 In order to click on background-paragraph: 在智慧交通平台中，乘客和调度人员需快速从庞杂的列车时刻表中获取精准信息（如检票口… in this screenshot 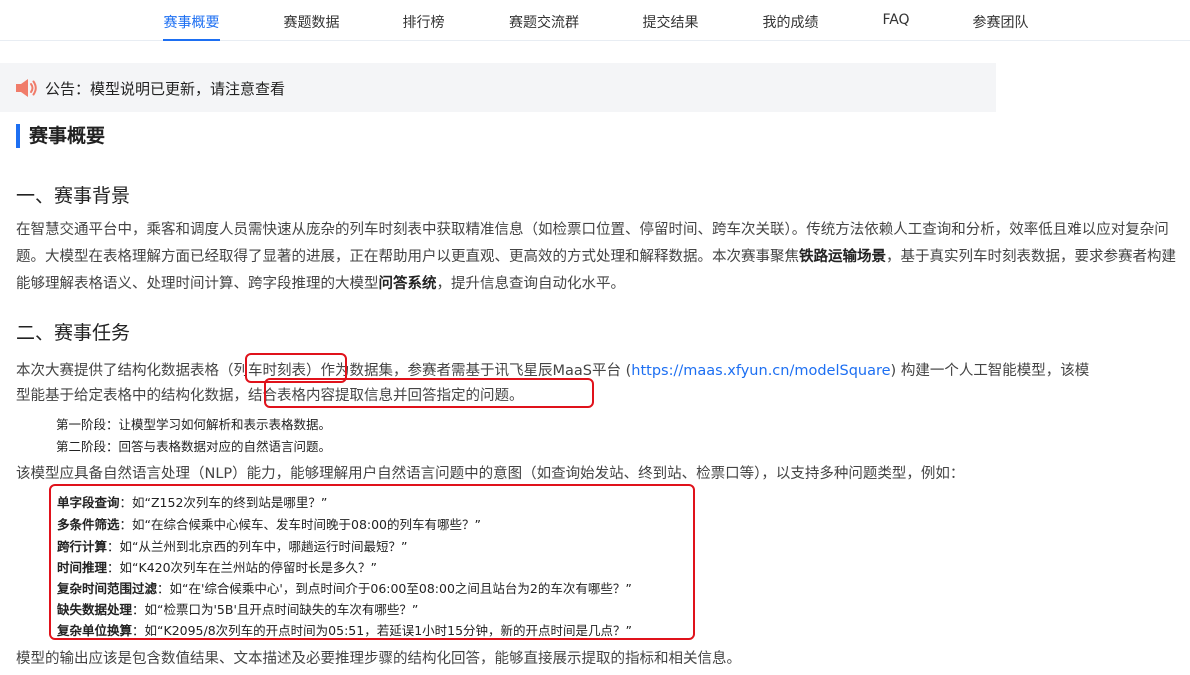, I will do `click(596, 257)`.